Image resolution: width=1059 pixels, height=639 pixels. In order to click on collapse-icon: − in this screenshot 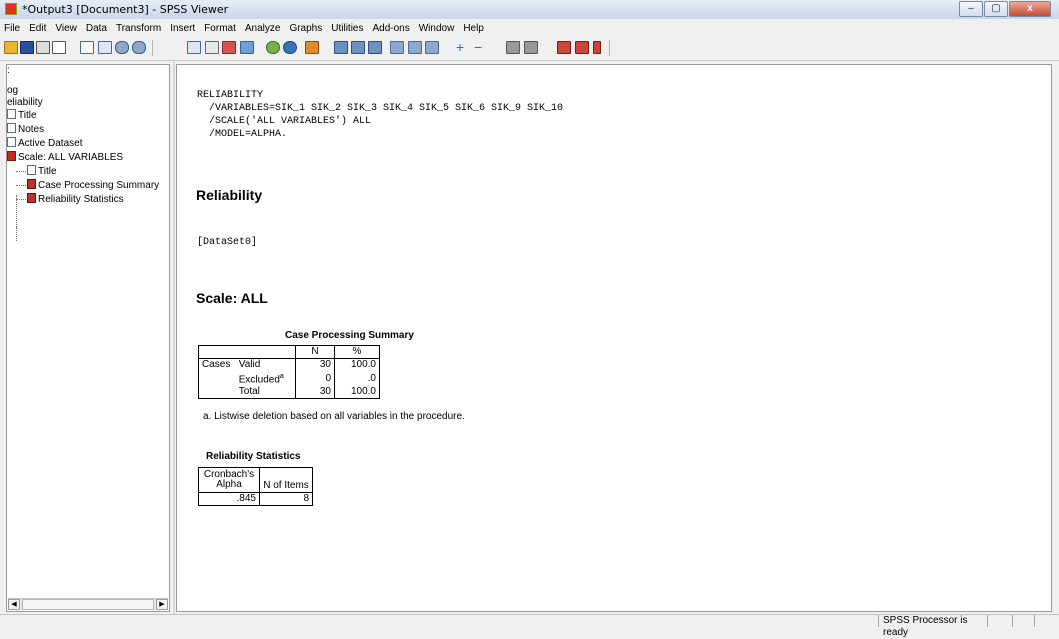, I will do `click(481, 47)`.